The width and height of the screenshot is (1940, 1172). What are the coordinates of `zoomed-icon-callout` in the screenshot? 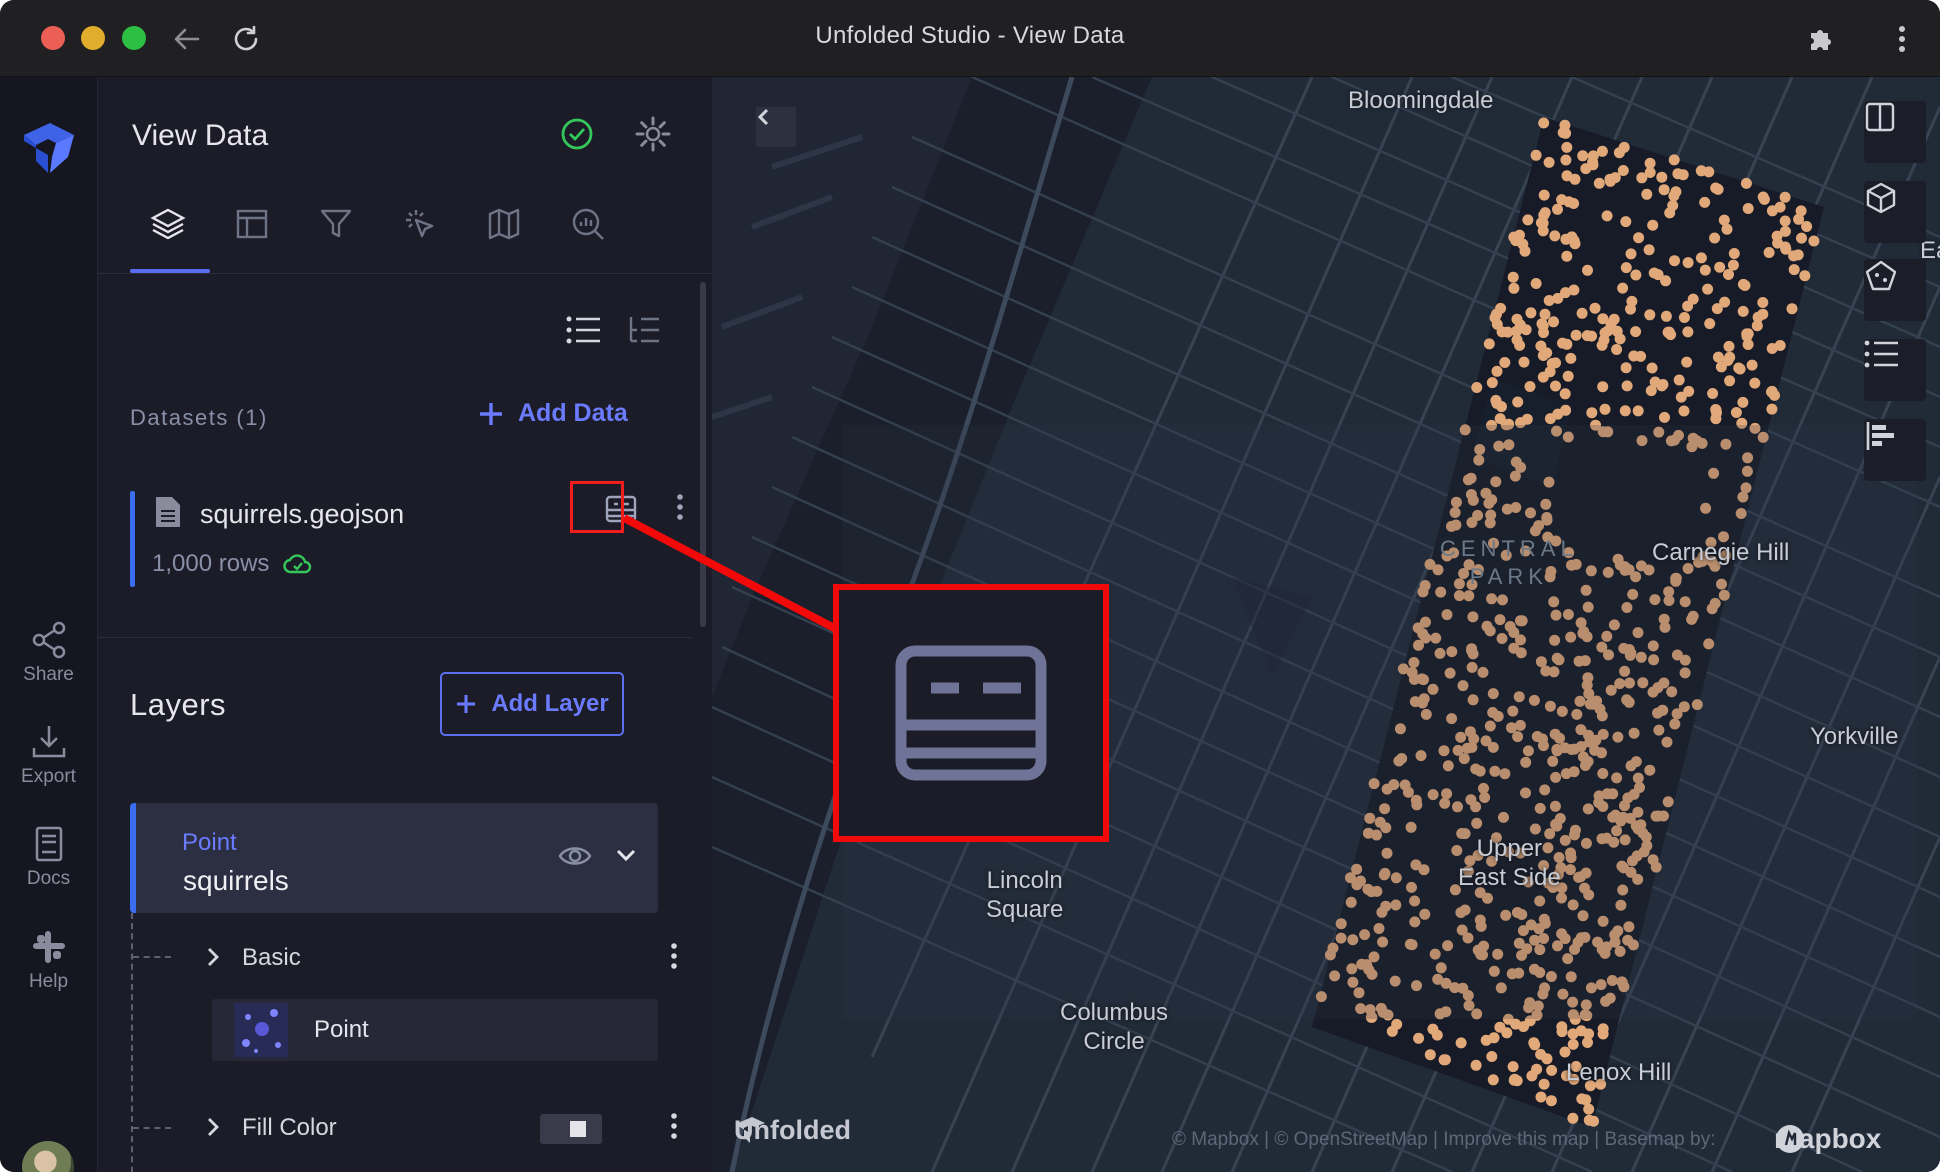 It's located at (971, 713).